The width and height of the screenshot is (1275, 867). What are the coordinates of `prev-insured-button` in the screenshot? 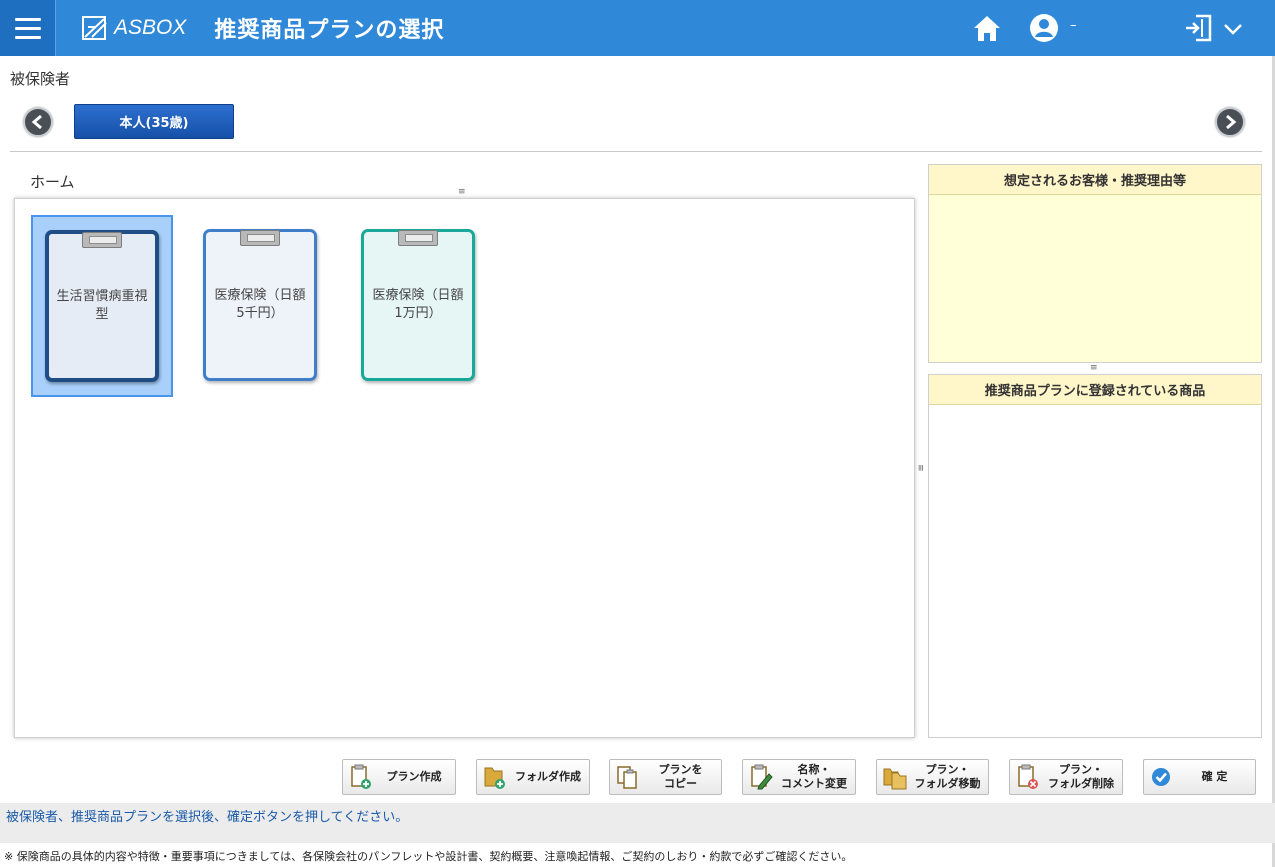 It's located at (38, 122).